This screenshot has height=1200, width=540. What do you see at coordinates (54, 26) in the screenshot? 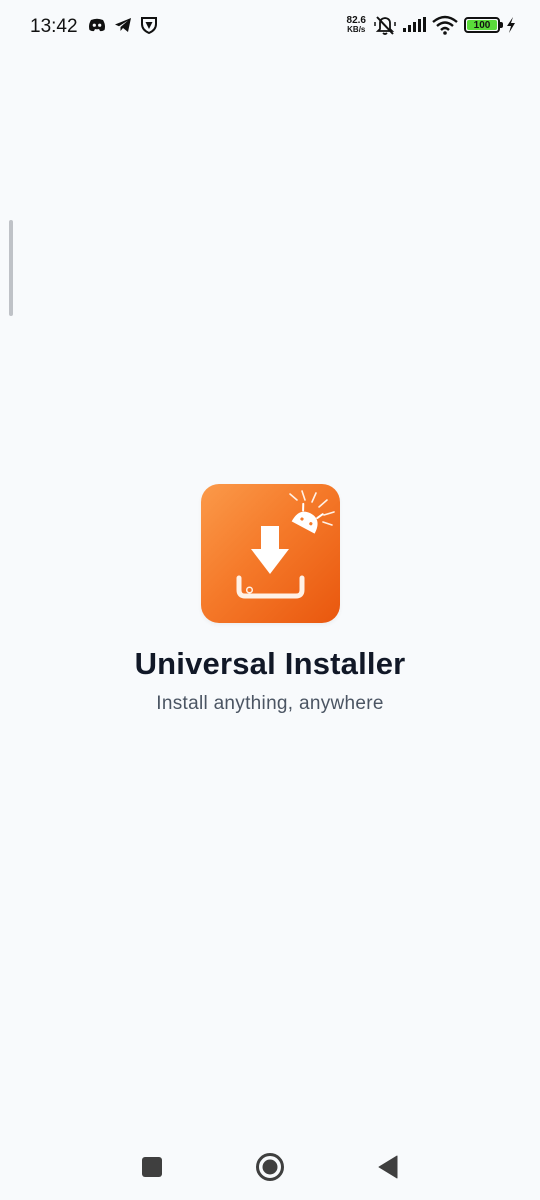
I see `status-time: 13:42` at bounding box center [54, 26].